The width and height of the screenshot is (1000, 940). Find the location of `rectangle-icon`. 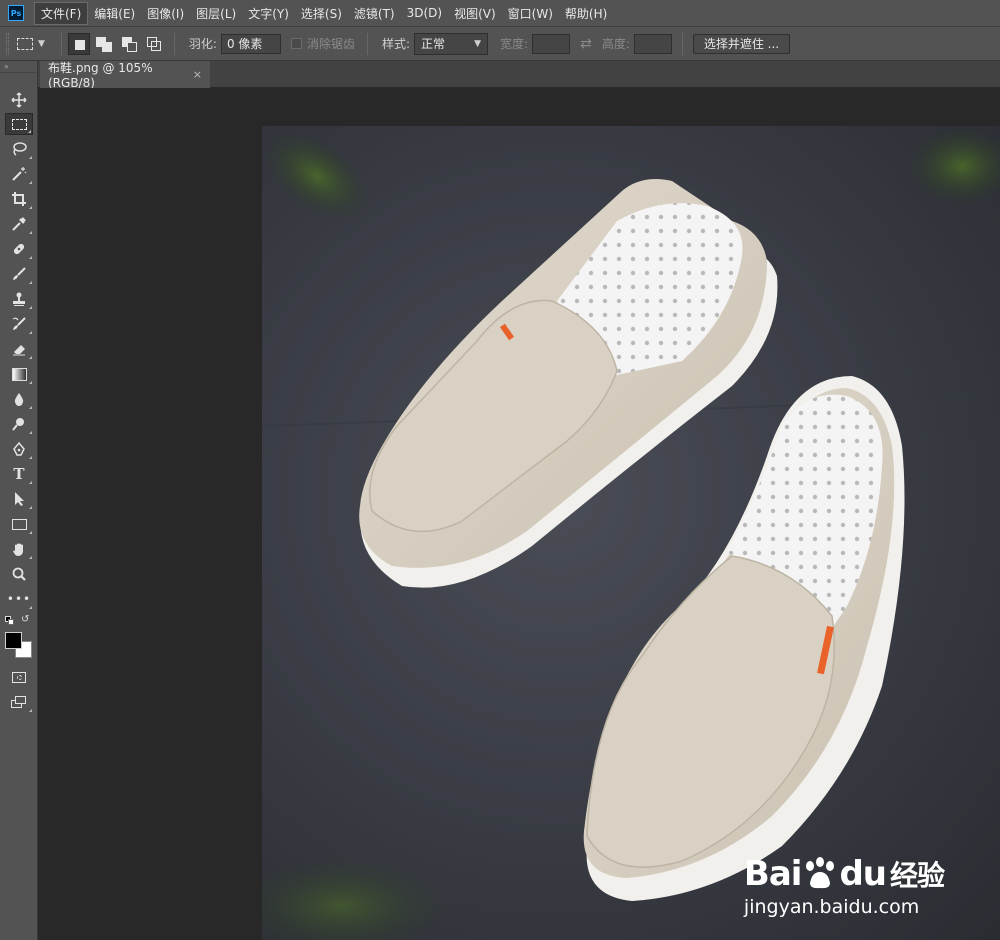

rectangle-icon is located at coordinates (19, 524).